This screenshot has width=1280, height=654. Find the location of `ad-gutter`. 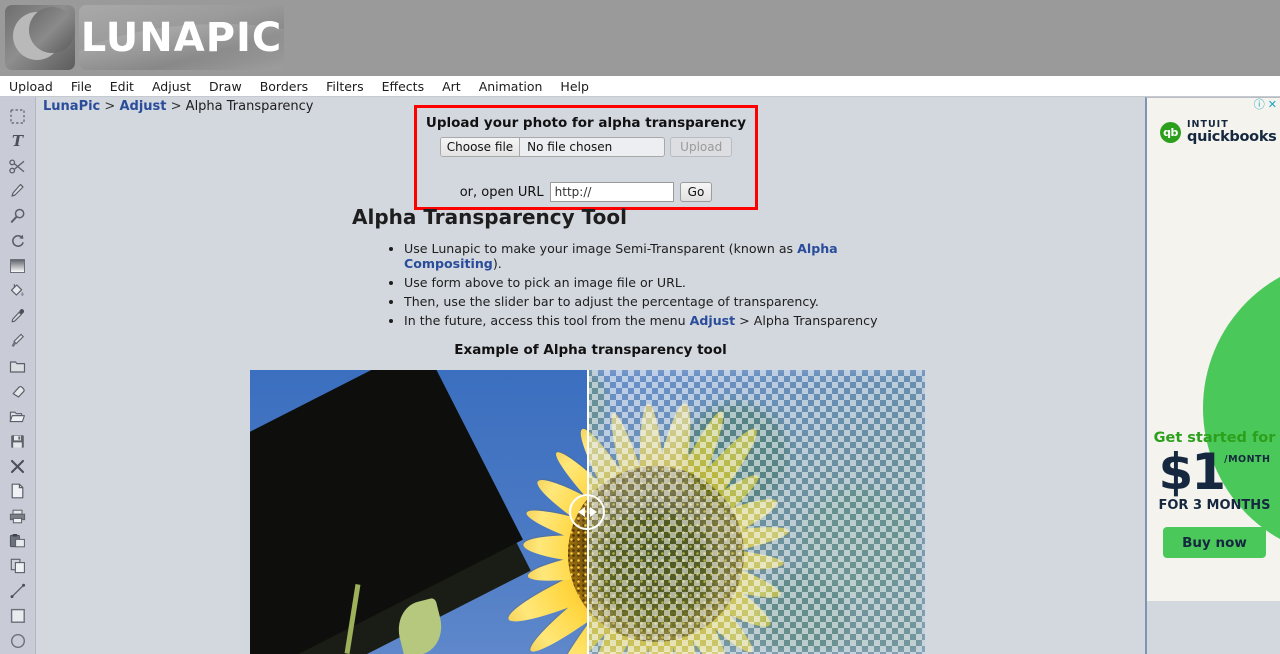

ad-gutter is located at coordinates (1212, 627).